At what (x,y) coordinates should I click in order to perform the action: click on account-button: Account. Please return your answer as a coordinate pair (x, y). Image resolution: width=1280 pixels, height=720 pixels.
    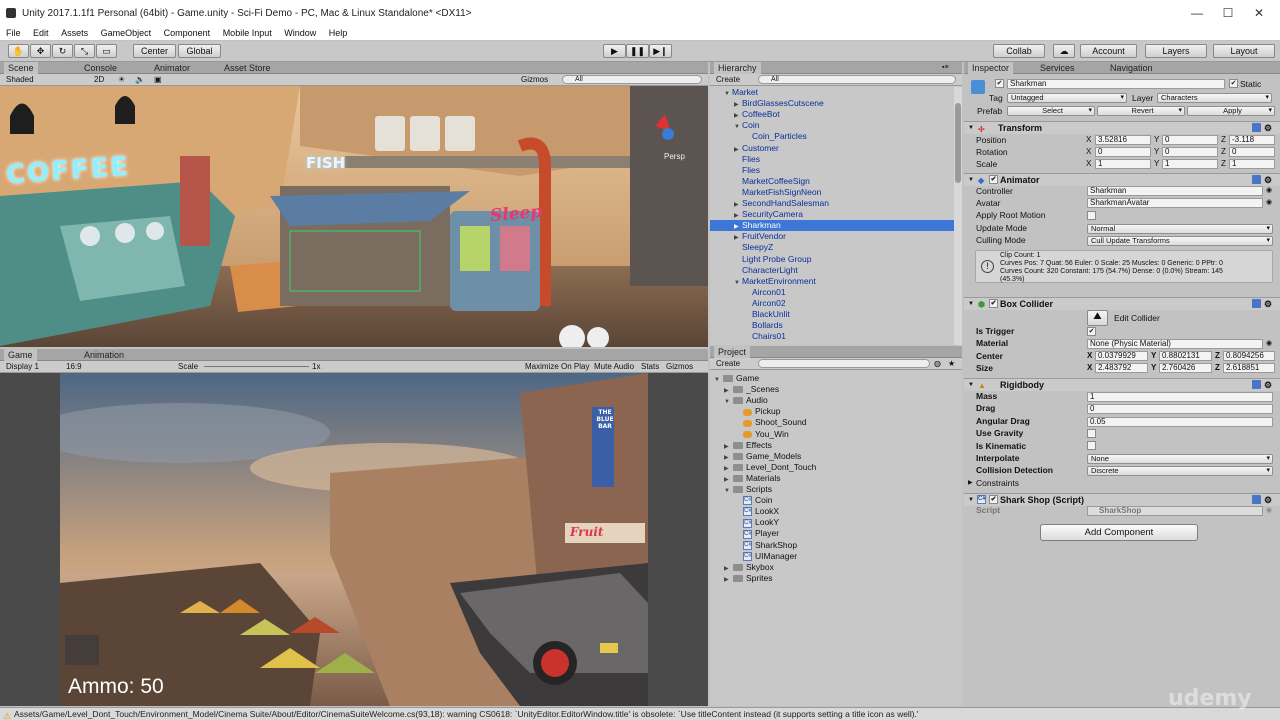
    Looking at the image, I should click on (1108, 51).